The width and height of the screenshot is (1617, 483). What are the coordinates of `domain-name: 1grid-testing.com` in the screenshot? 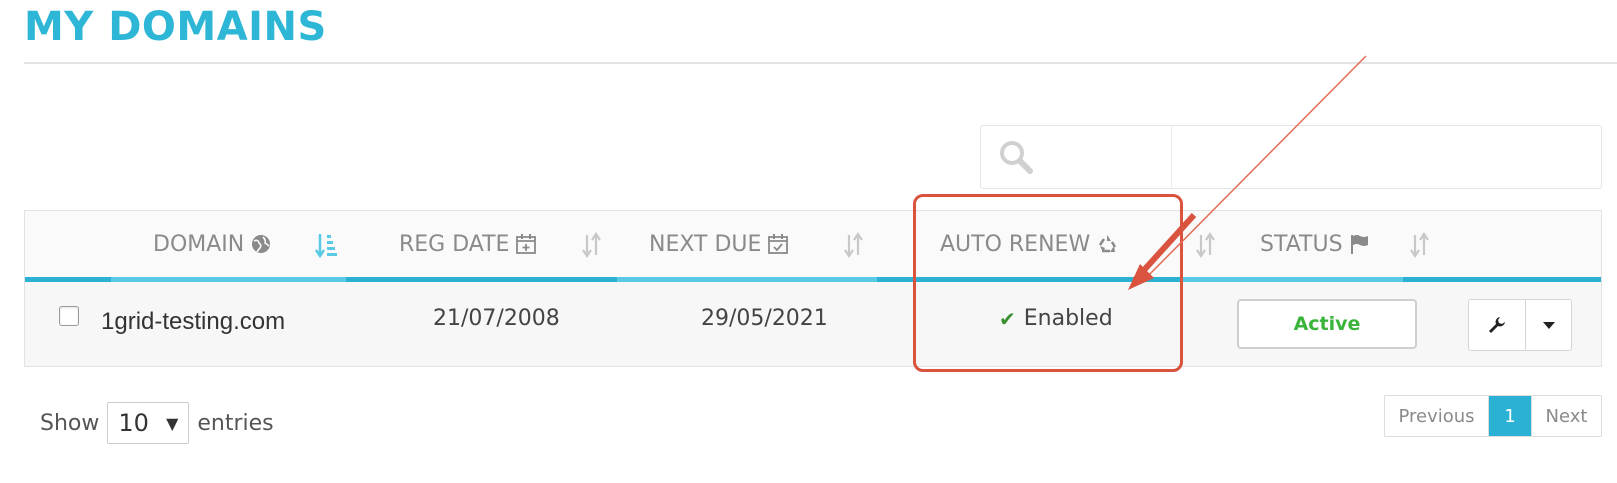 It's located at (193, 322).